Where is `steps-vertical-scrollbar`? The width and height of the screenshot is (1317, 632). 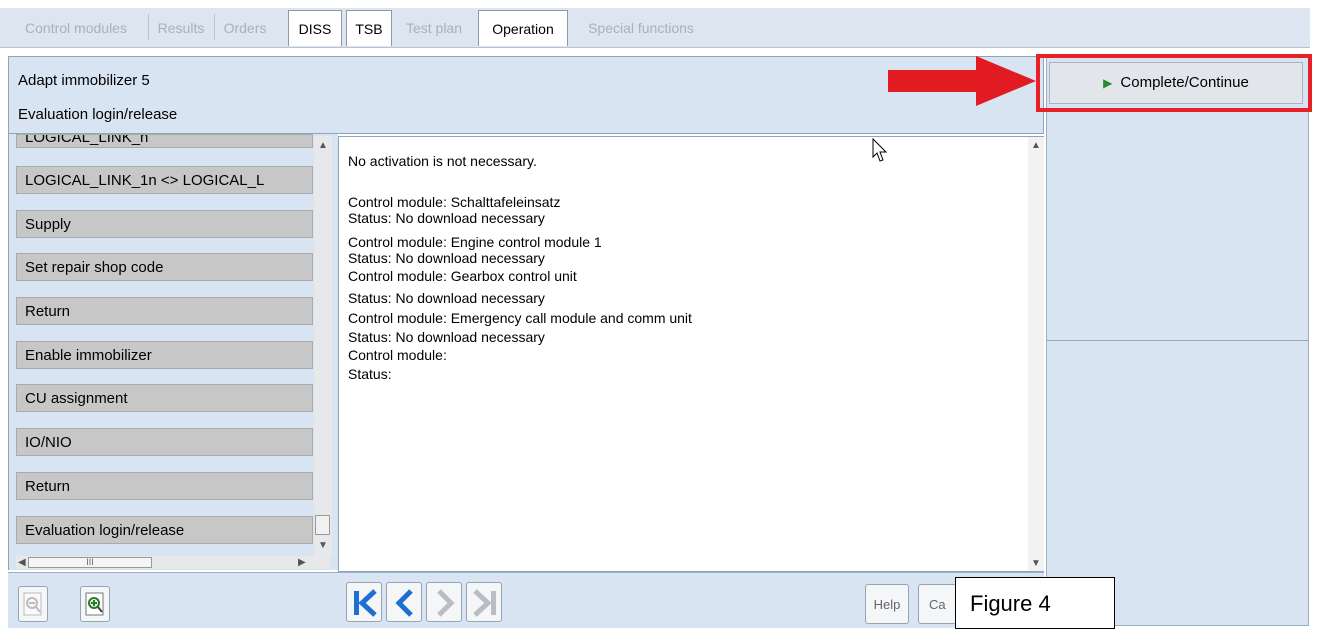 steps-vertical-scrollbar is located at coordinates (323, 346).